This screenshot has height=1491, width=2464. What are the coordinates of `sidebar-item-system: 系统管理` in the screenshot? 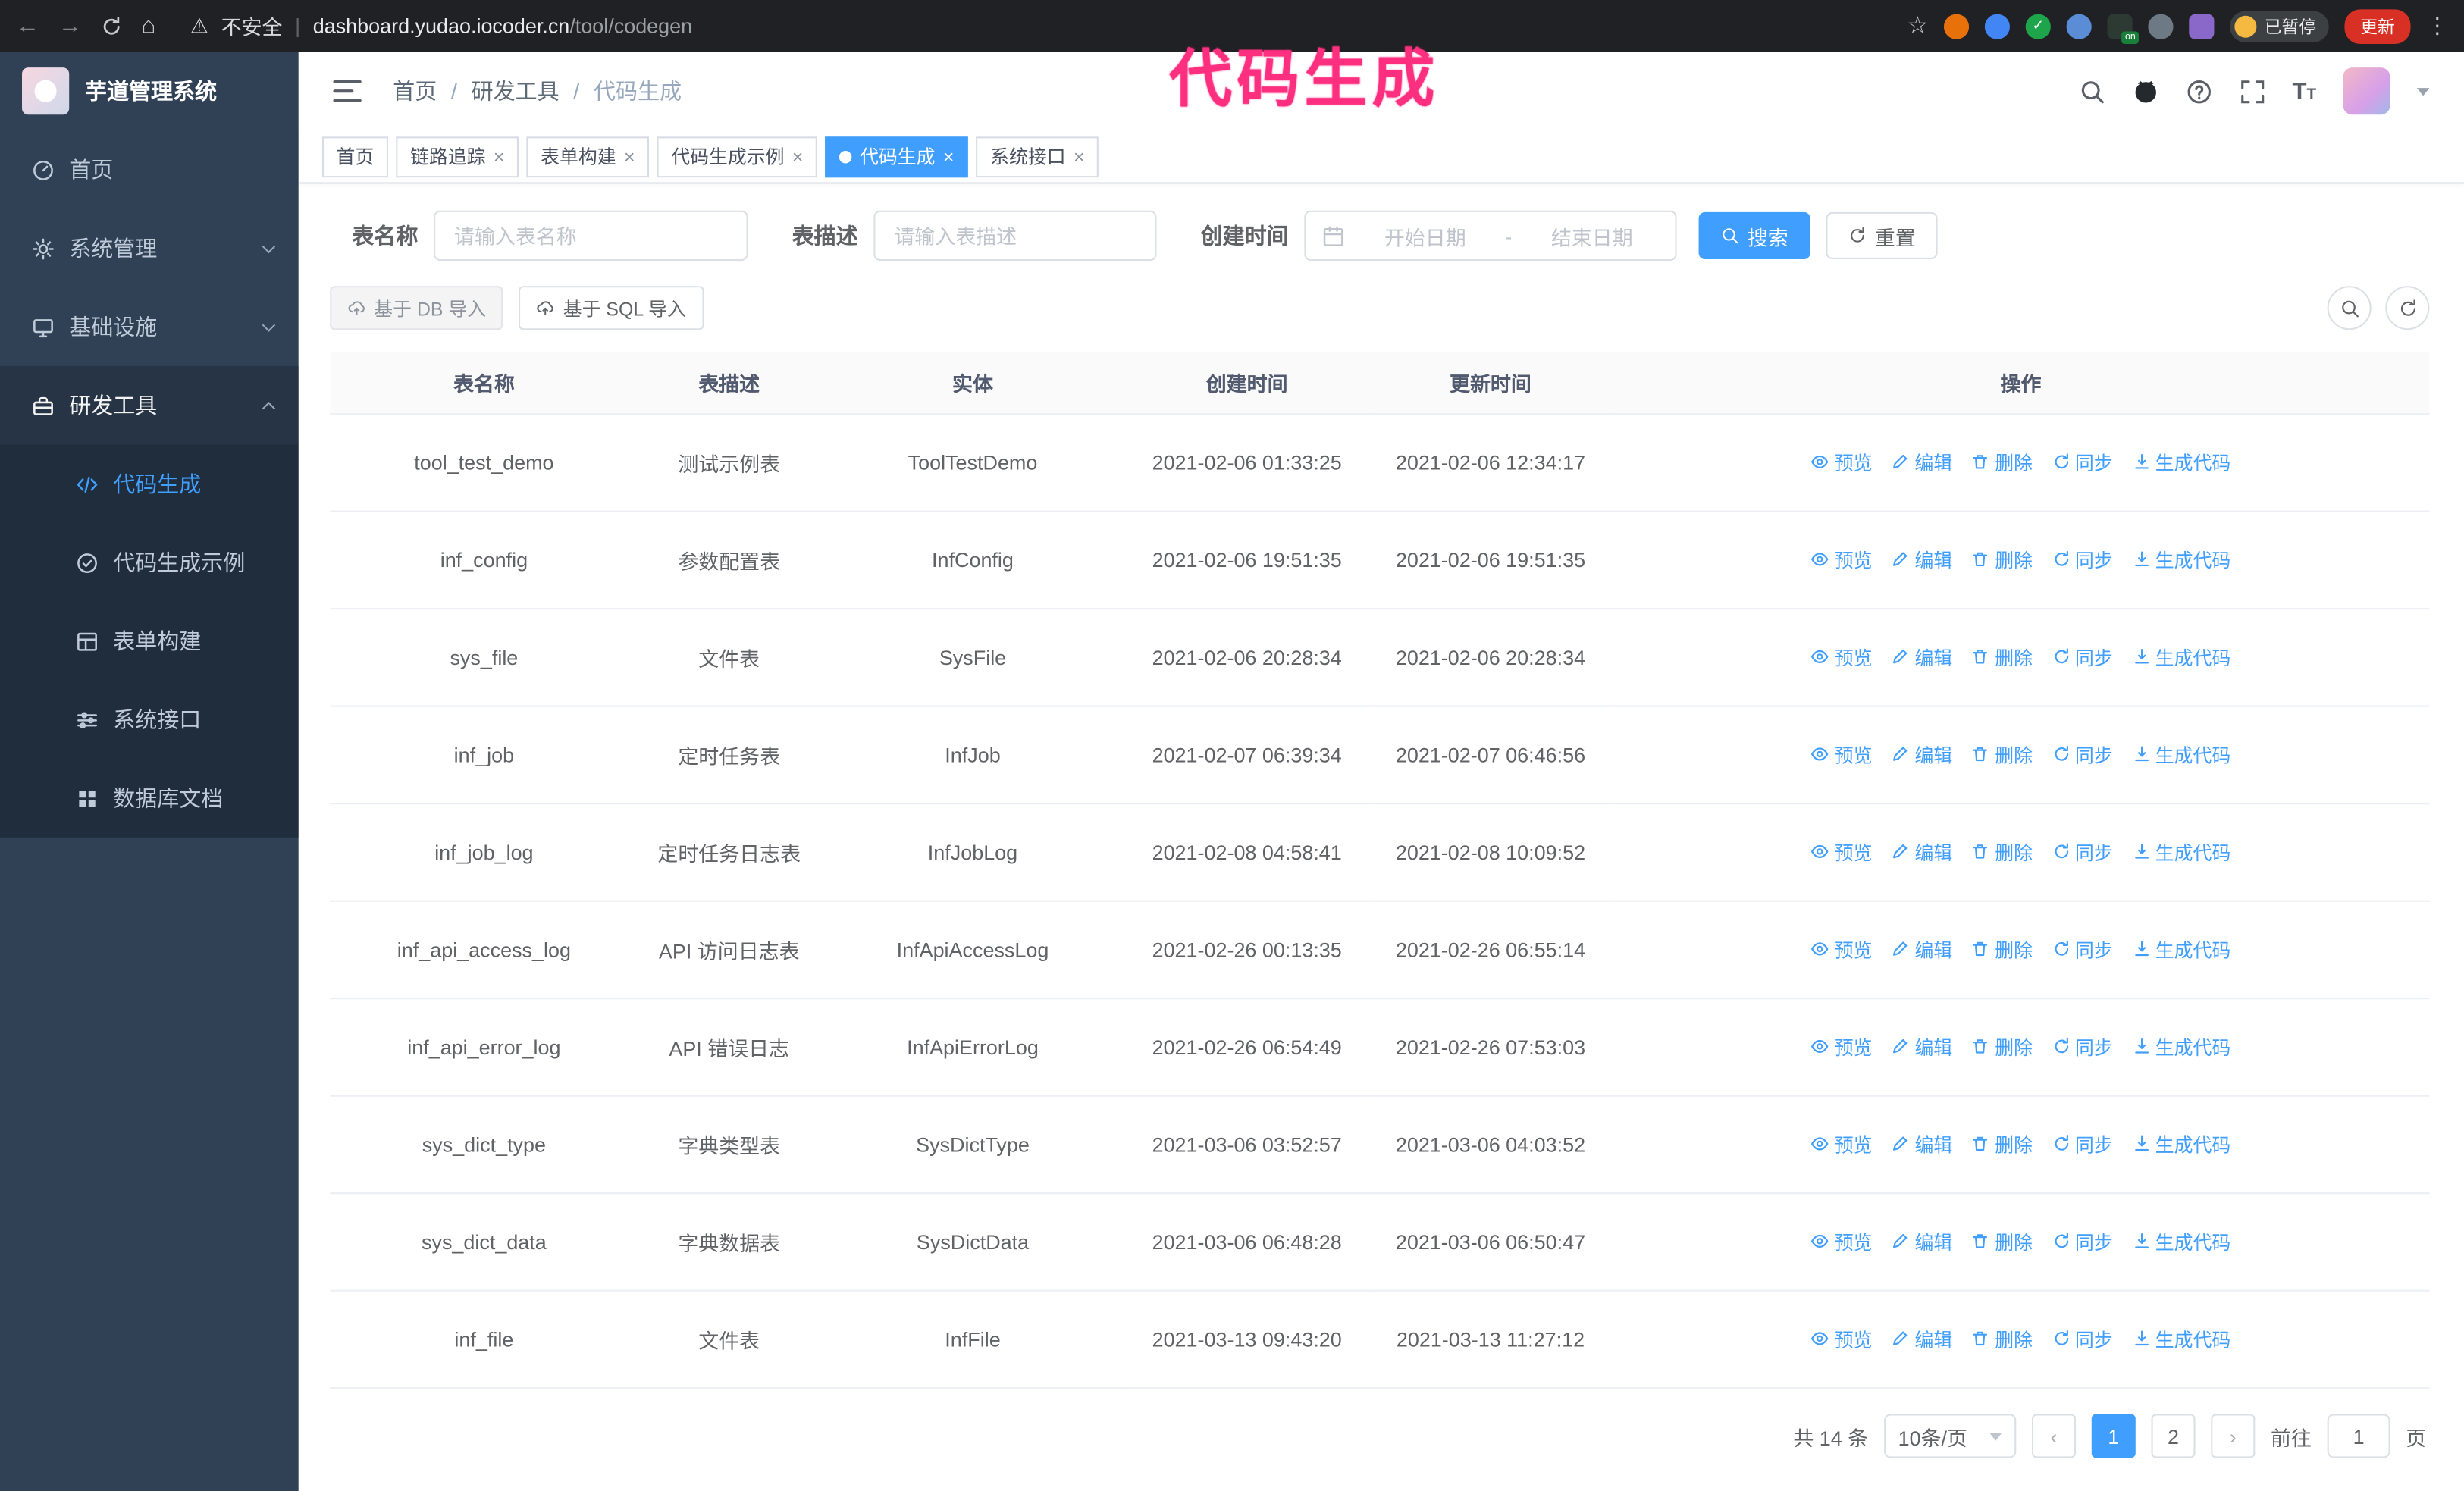 It's located at (150, 248).